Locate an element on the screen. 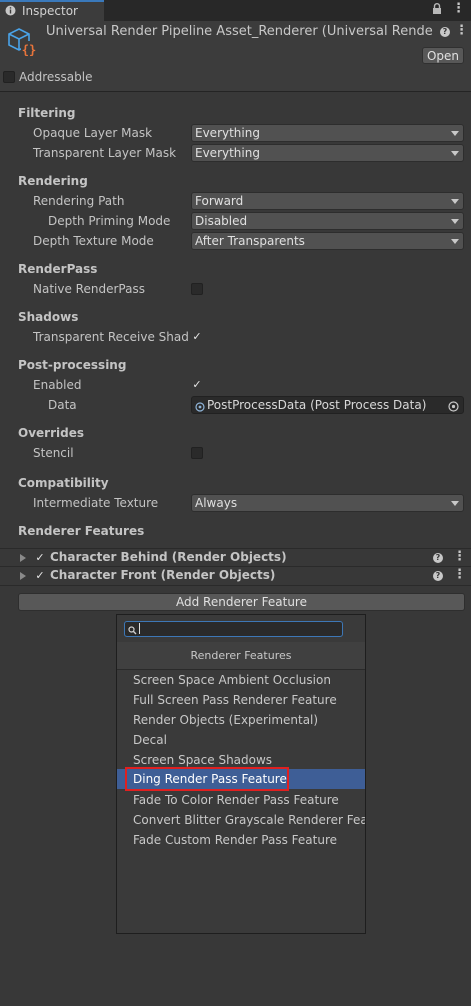 The height and width of the screenshot is (1006, 471). intermediate-texture-dropdown: Always is located at coordinates (327, 503).